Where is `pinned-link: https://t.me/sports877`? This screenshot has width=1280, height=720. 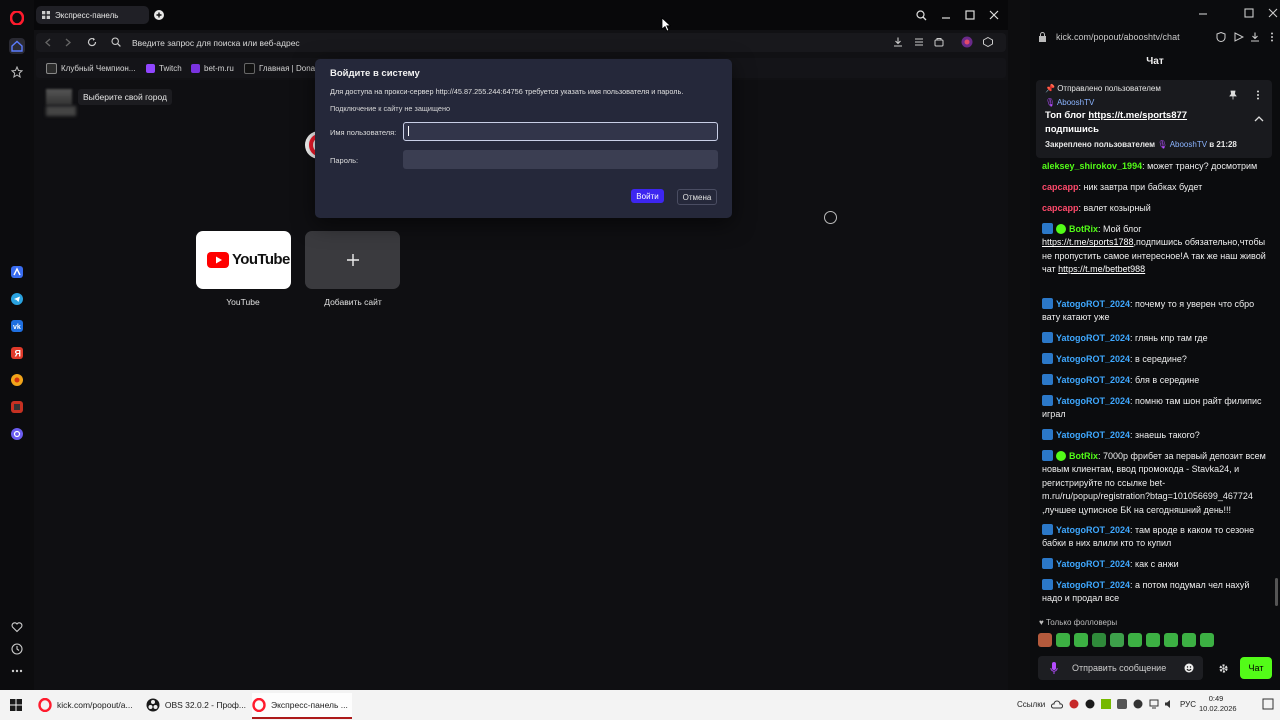
pinned-link: https://t.me/sports877 is located at coordinates (1137, 115).